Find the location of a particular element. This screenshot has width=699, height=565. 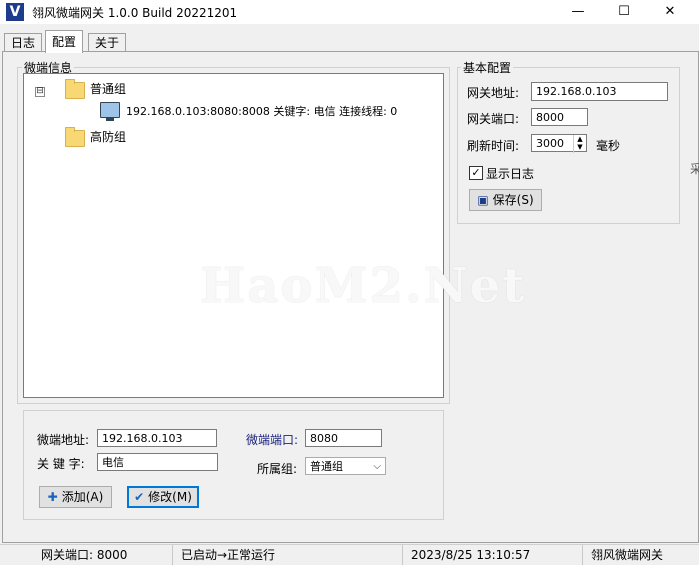

checkmark-icon: ✔ is located at coordinates (139, 497).